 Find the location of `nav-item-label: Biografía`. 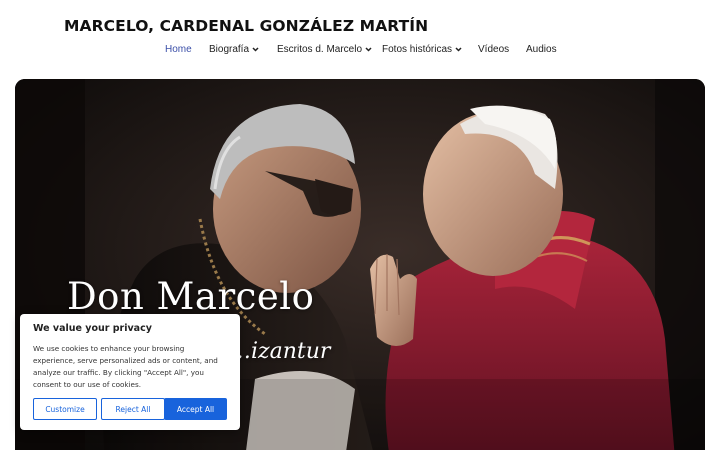

nav-item-label: Biografía is located at coordinates (229, 49).